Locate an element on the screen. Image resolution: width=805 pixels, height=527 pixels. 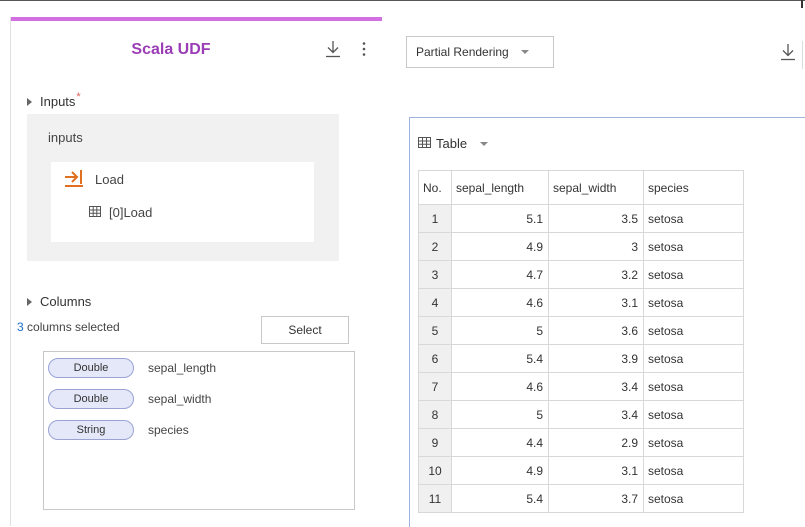
table-header-row: No. sepal_length sepal_width species is located at coordinates (581, 187).